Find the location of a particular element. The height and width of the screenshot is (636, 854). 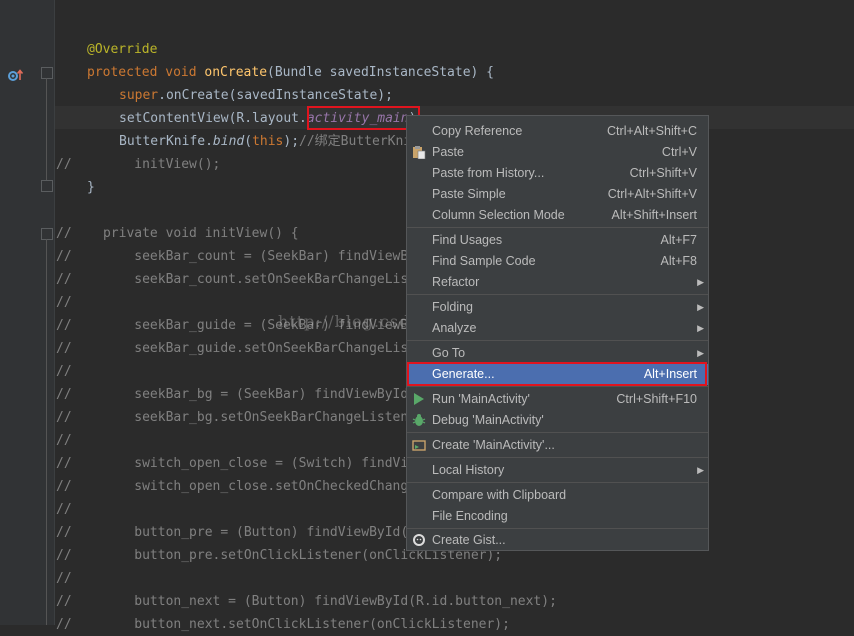

override-method-icon is located at coordinates (16, 74).